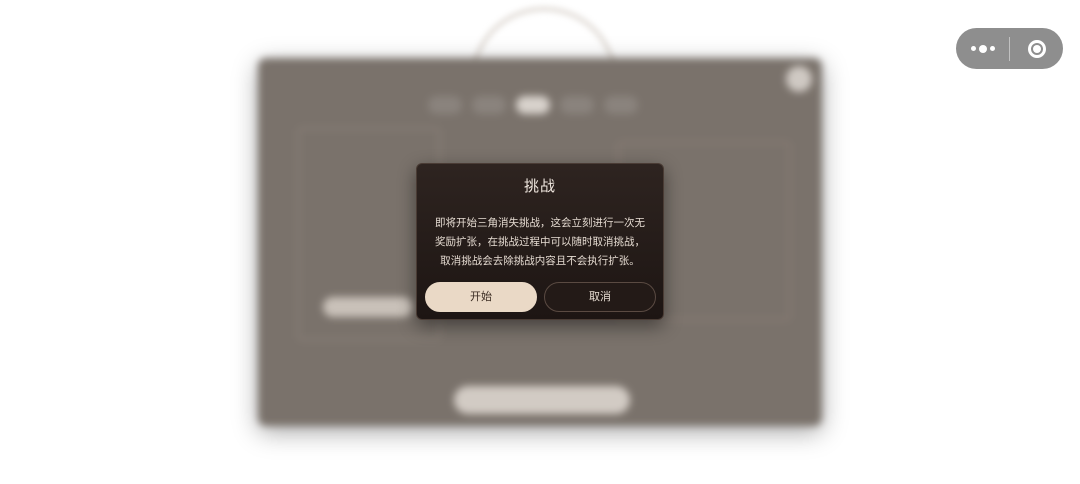 Image resolution: width=1080 pixels, height=484 pixels. I want to click on close-miniprogram-button, so click(1036, 48).